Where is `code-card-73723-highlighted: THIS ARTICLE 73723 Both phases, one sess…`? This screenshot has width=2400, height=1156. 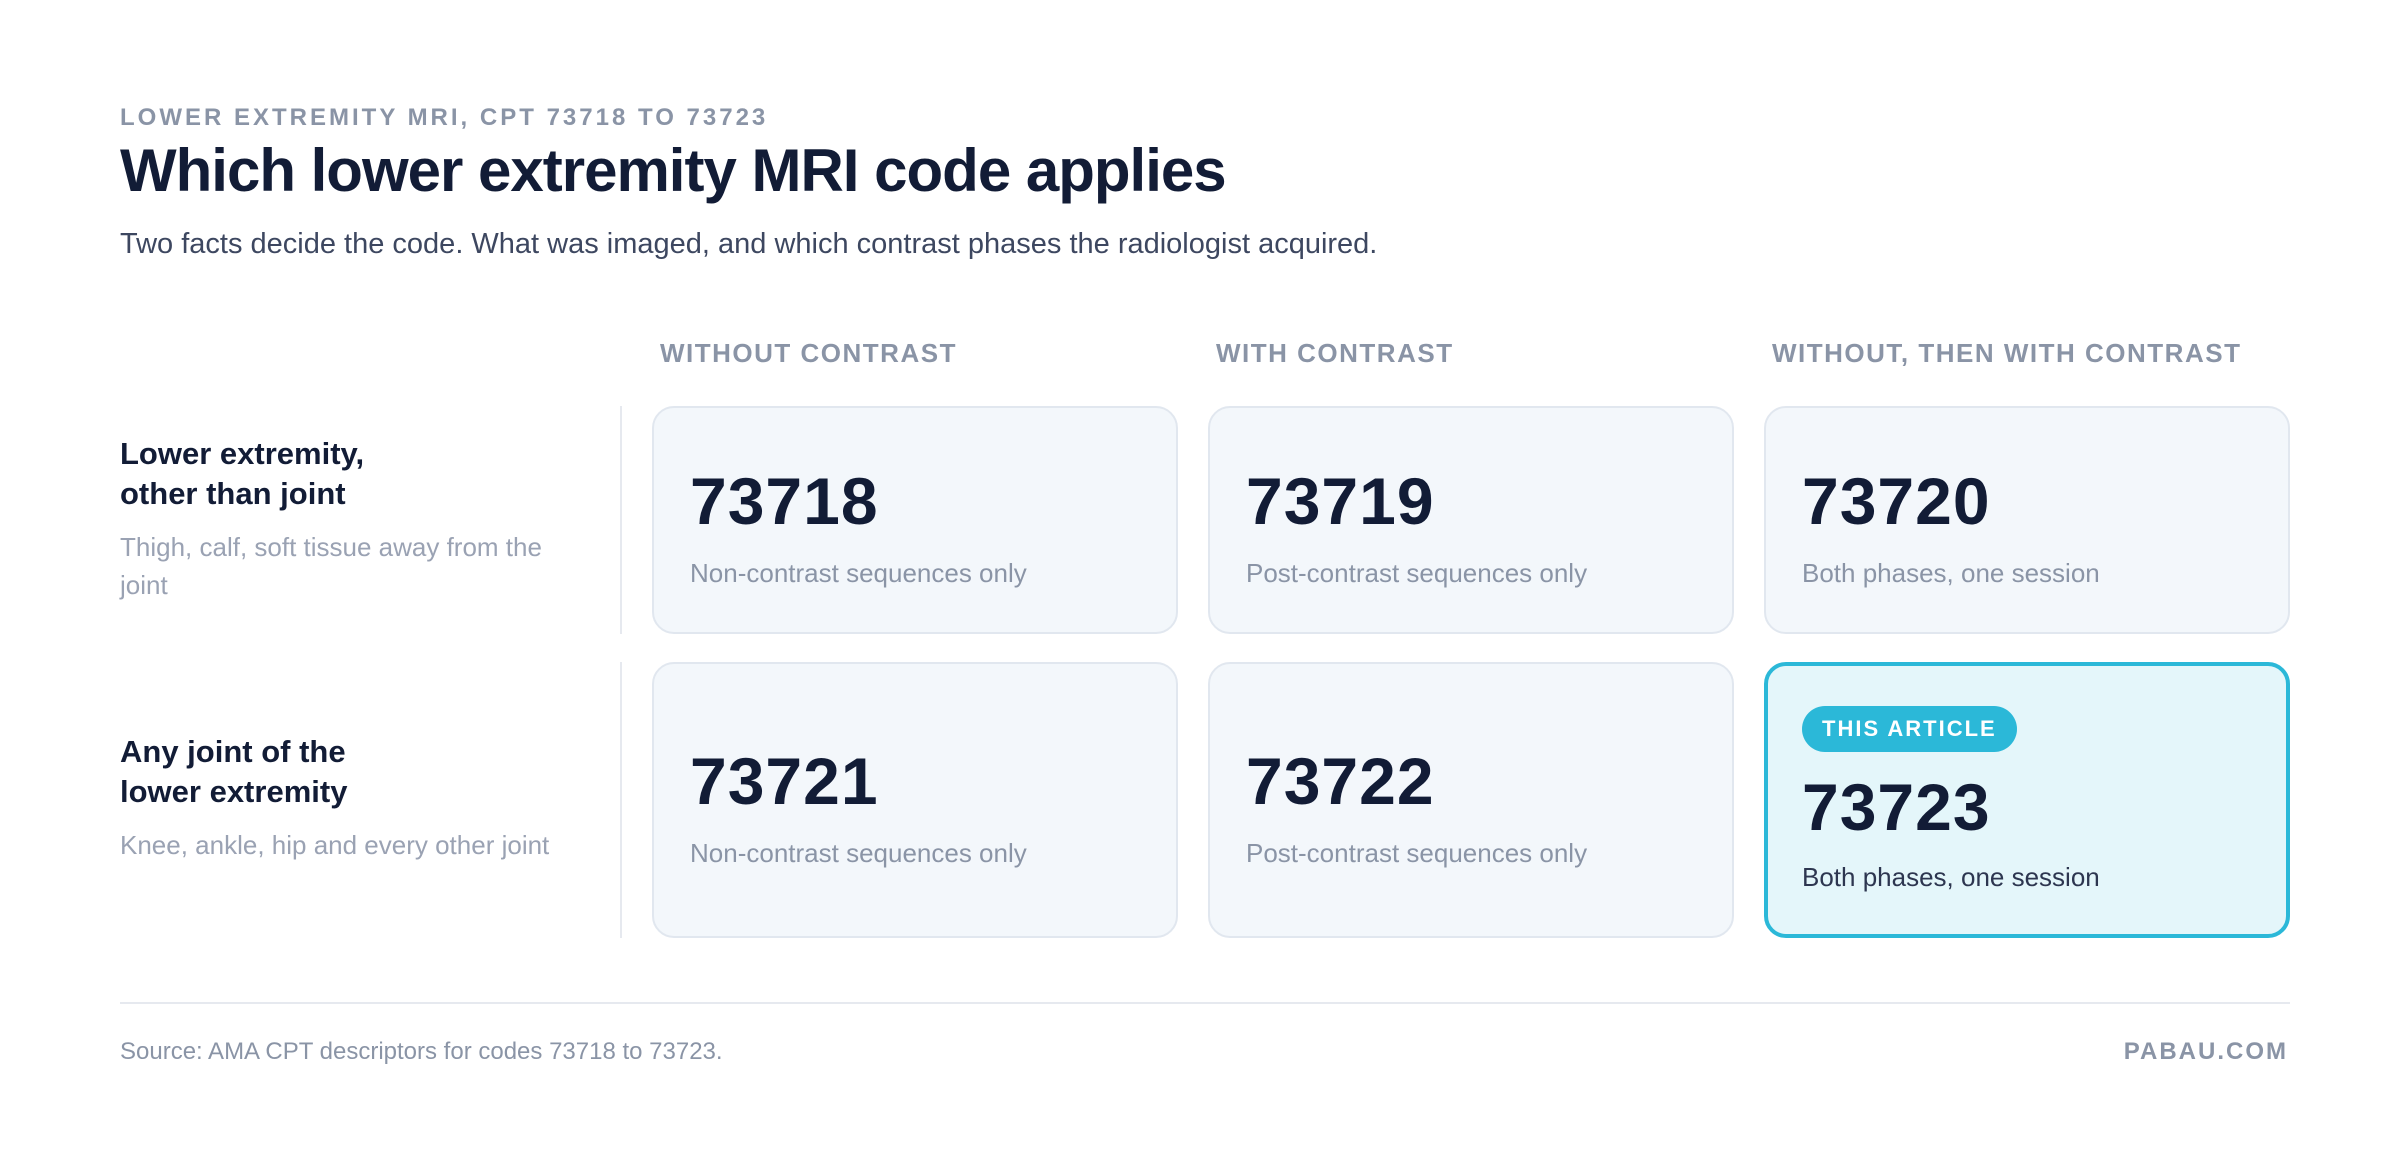
code-card-73723-highlighted: THIS ARTICLE 73723 Both phases, one sess… is located at coordinates (2027, 800).